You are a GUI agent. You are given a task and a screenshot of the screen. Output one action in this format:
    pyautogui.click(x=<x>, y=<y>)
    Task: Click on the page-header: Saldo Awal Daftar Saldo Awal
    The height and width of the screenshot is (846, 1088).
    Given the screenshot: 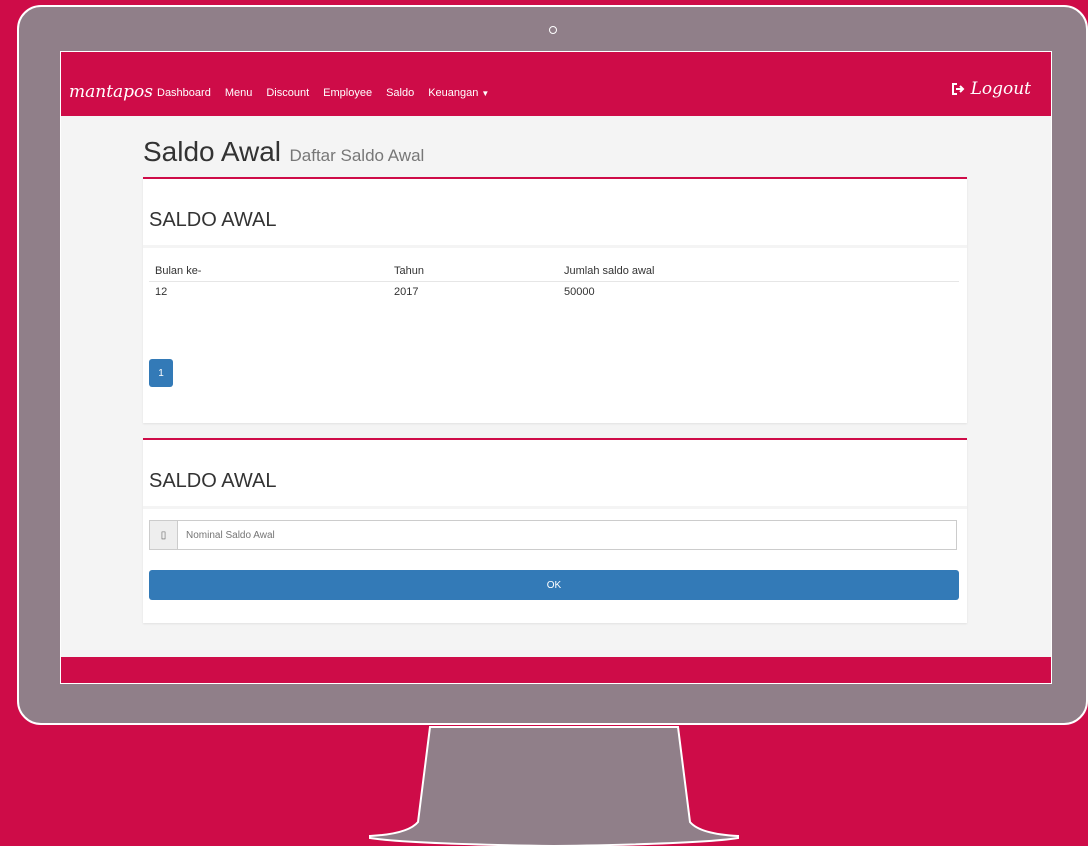 What is the action you would take?
    pyautogui.click(x=283, y=152)
    